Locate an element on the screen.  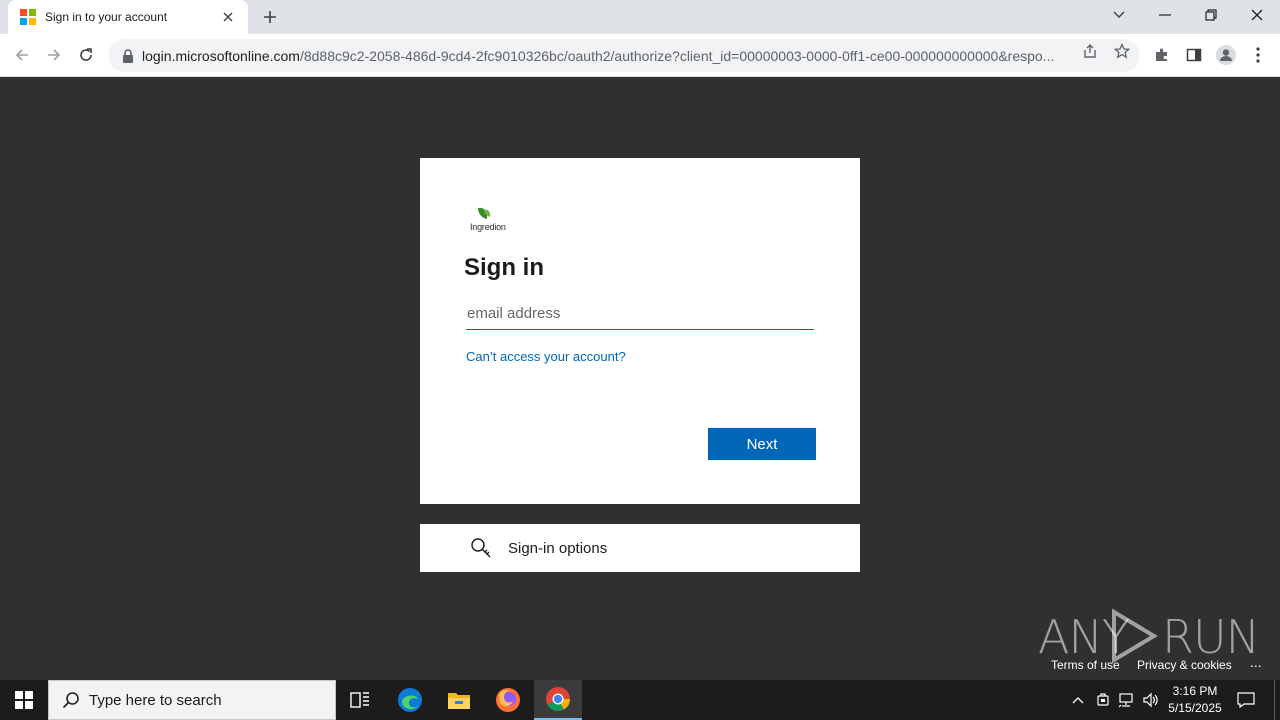
url-host: login.microsoftonline.com is located at coordinates (221, 55).